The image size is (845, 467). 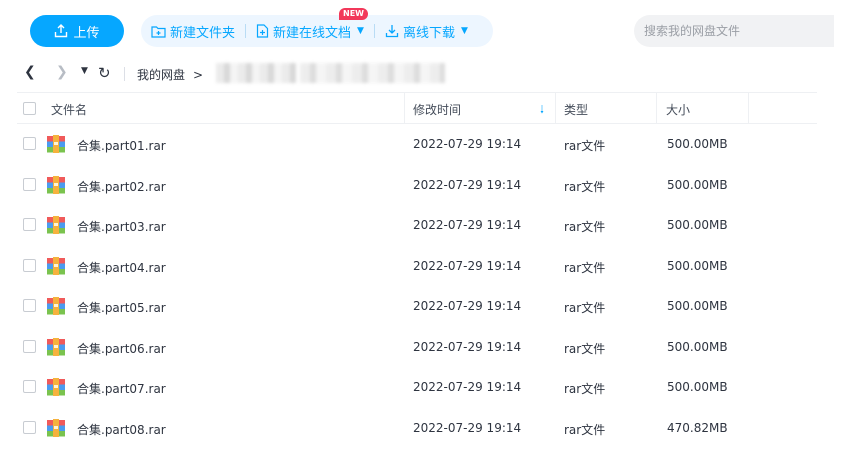 I want to click on toolbar: 上传 新建文件夹 新建在线文档 ▼ NEW 离线下载 ▼ 搜索我的网盘文件, so click(x=422, y=29).